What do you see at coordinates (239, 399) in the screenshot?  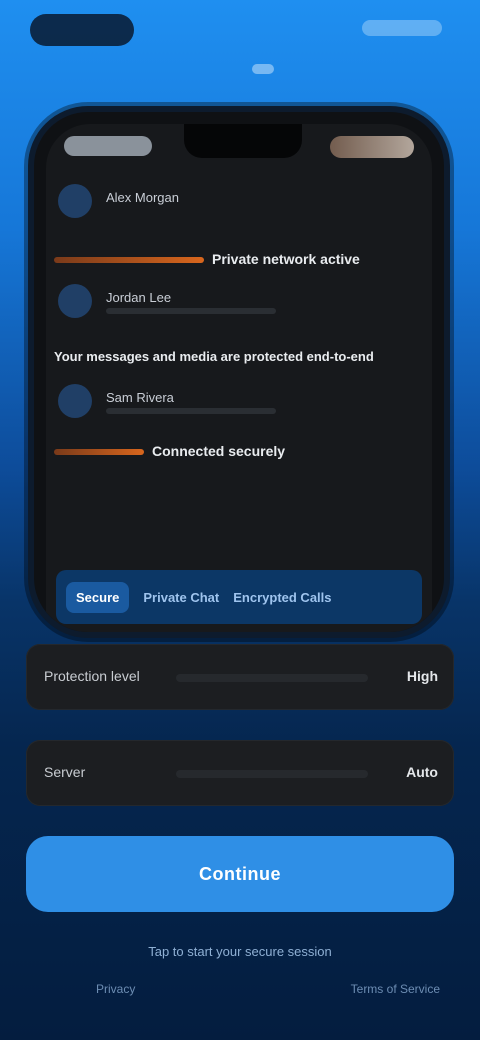 I see `message-row: Sam Rivera` at bounding box center [239, 399].